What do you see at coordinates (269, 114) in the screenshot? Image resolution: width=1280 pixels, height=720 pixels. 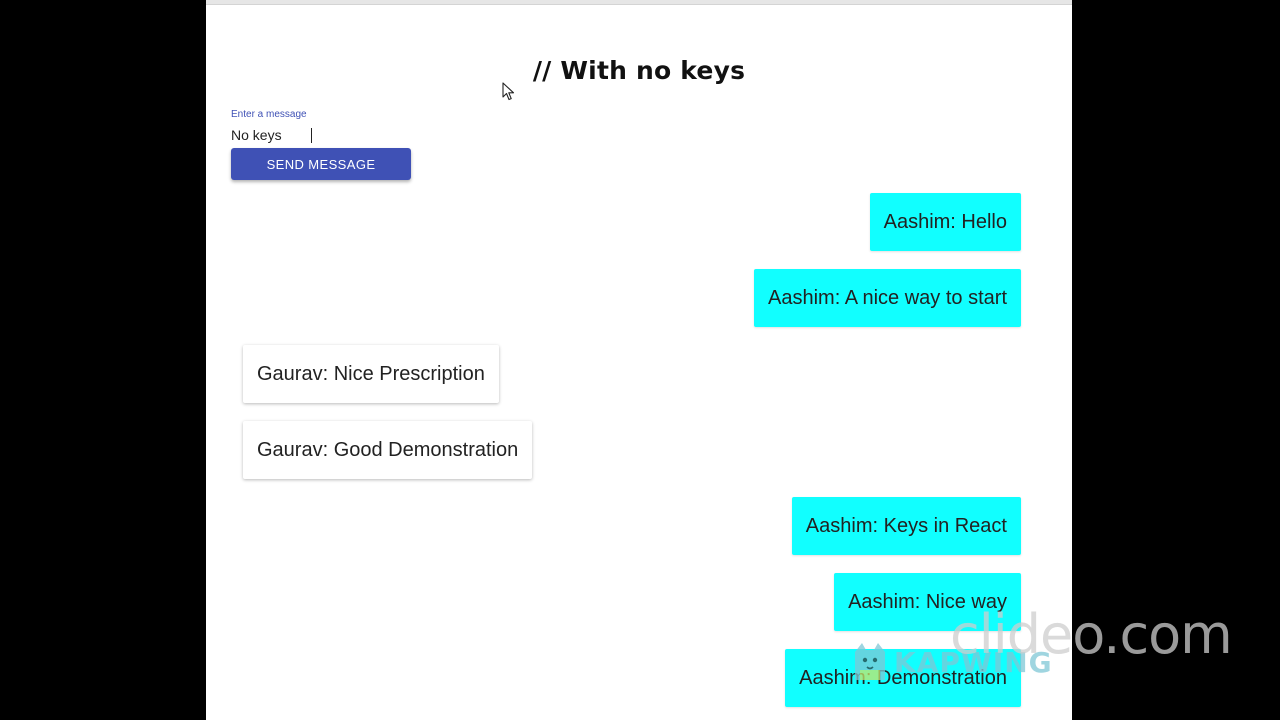 I see `message-field-label: Enter a message` at bounding box center [269, 114].